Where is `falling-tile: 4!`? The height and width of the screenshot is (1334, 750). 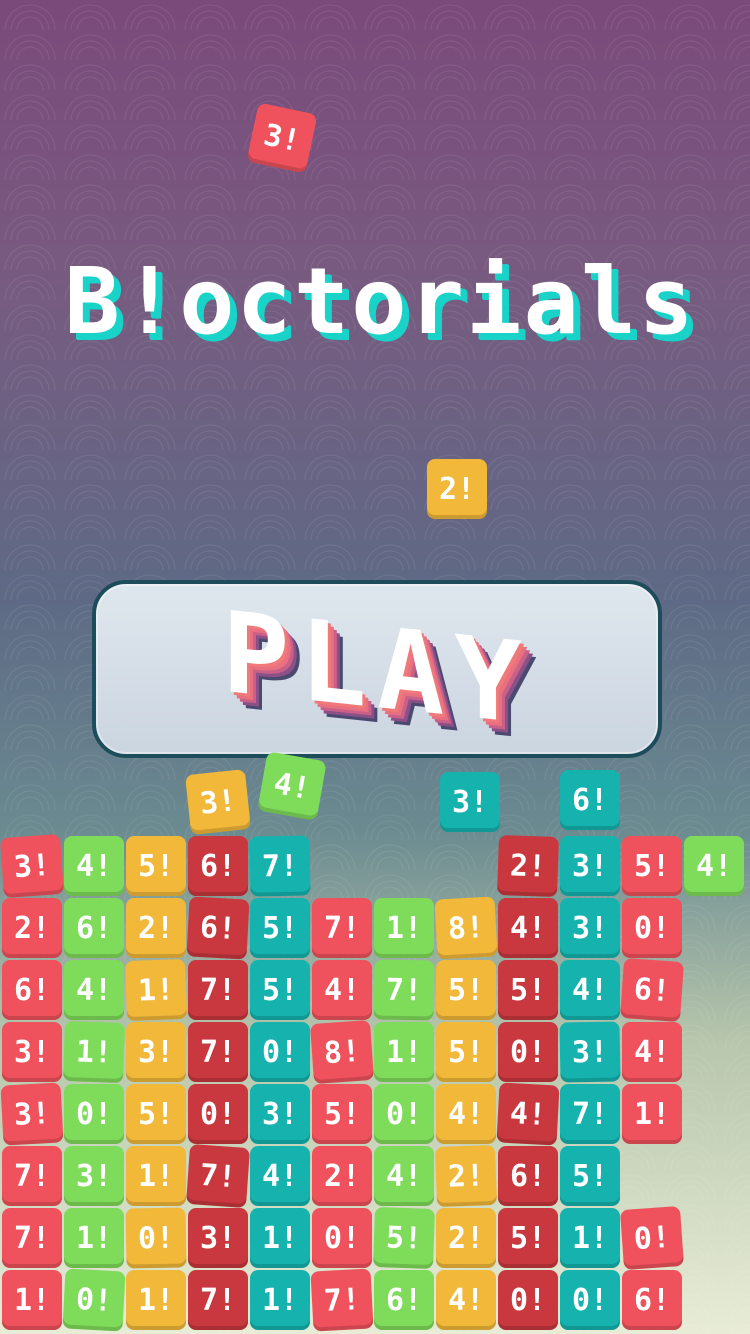 falling-tile: 4! is located at coordinates (292, 786).